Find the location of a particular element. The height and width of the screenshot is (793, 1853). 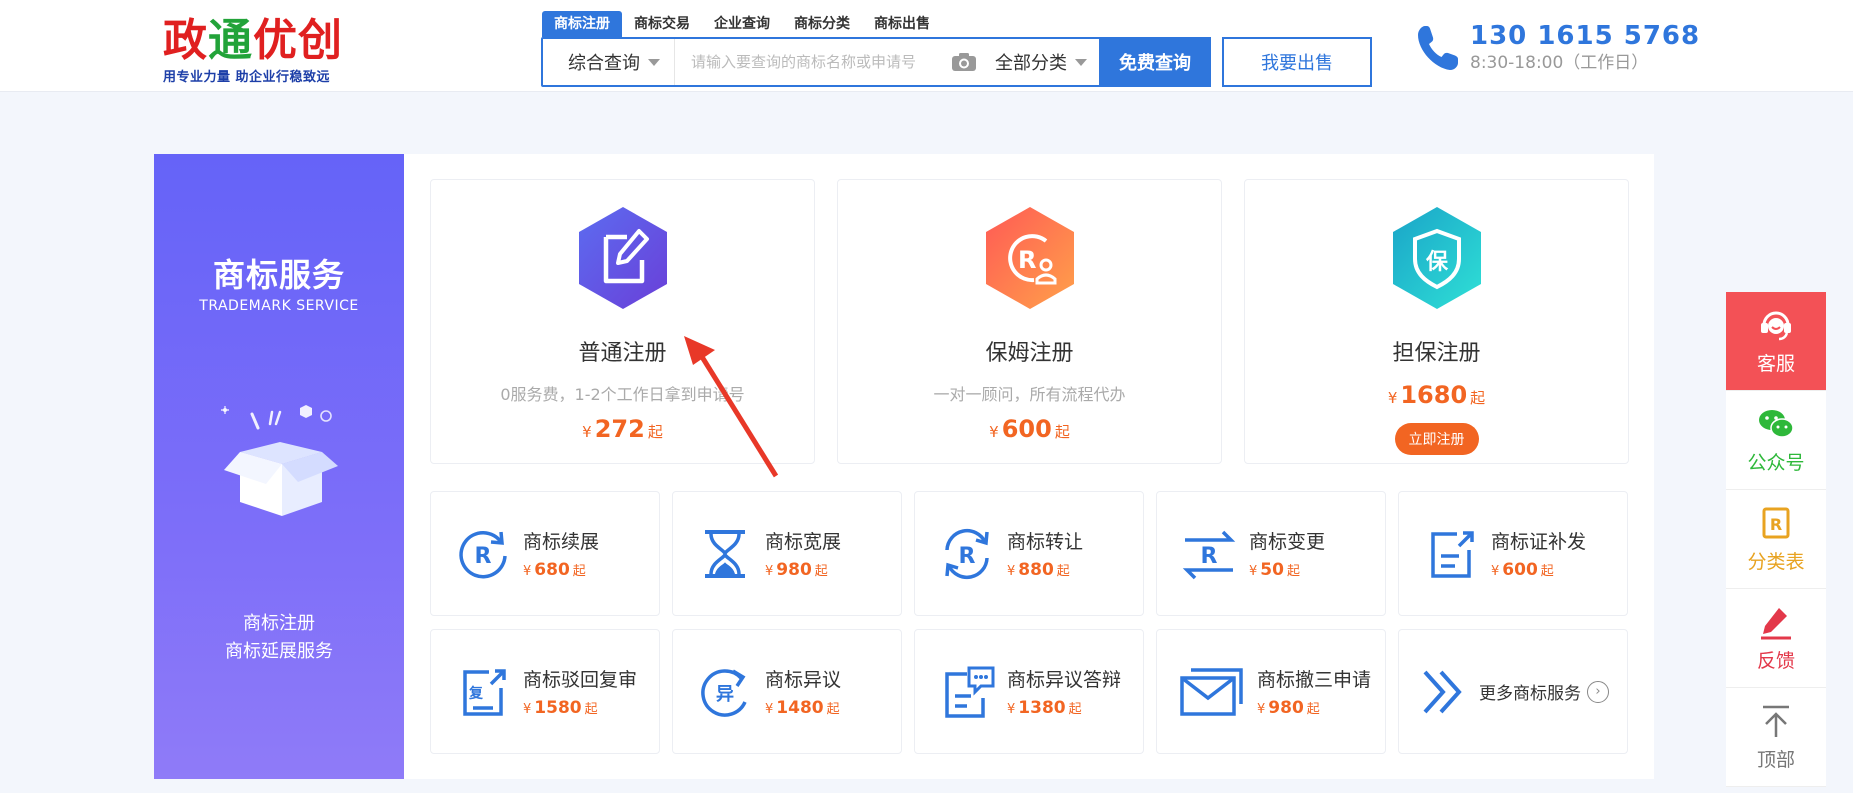

service-tile: R 商标转让 ¥880 起 is located at coordinates (1029, 553).